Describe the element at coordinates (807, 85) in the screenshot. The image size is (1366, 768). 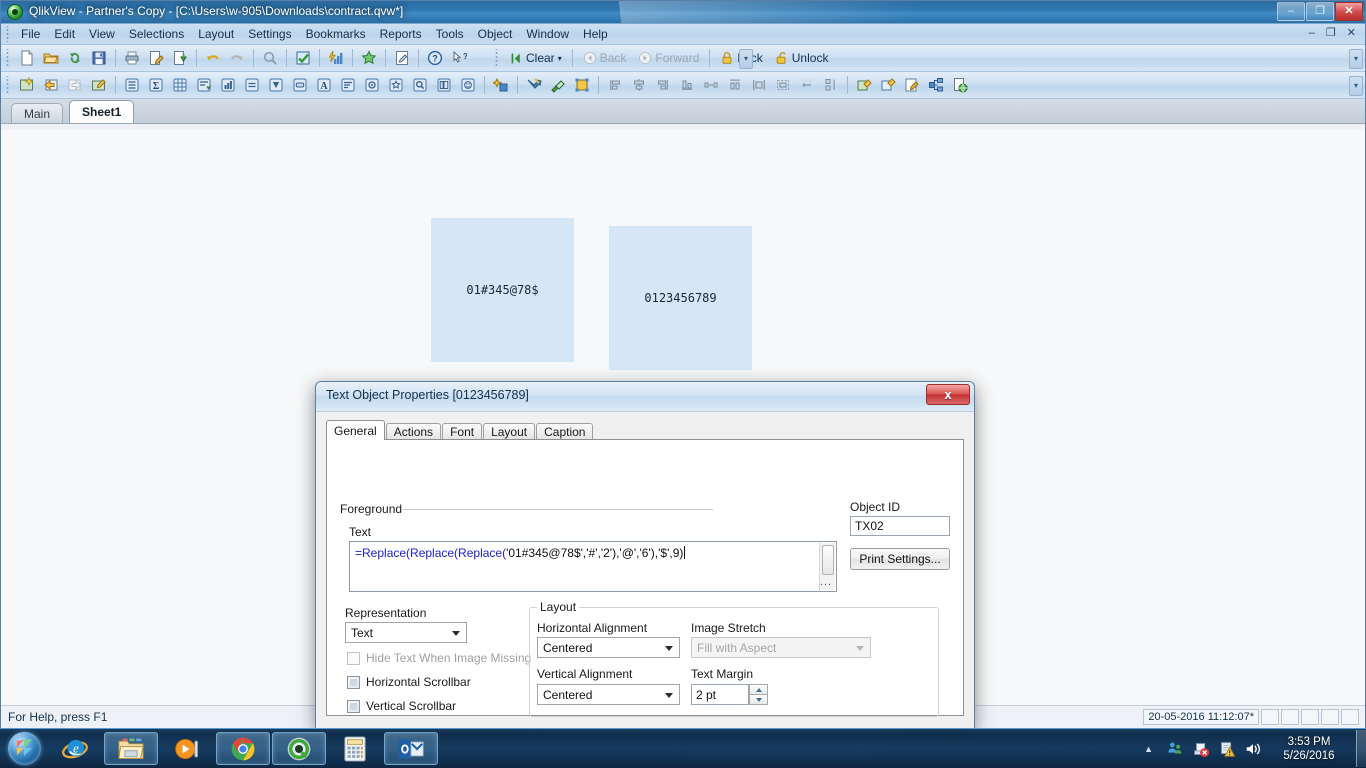
I see `space-left-icon` at that location.